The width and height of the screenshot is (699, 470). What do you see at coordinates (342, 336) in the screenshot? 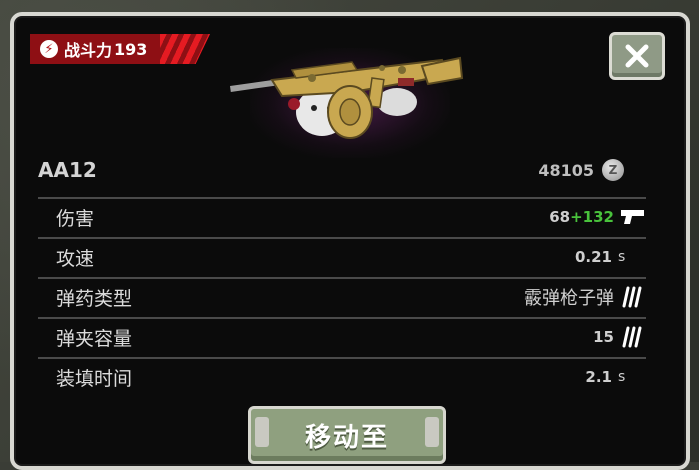
I see `stat-row-magazine-capacity: 弹夹容量 15` at bounding box center [342, 336].